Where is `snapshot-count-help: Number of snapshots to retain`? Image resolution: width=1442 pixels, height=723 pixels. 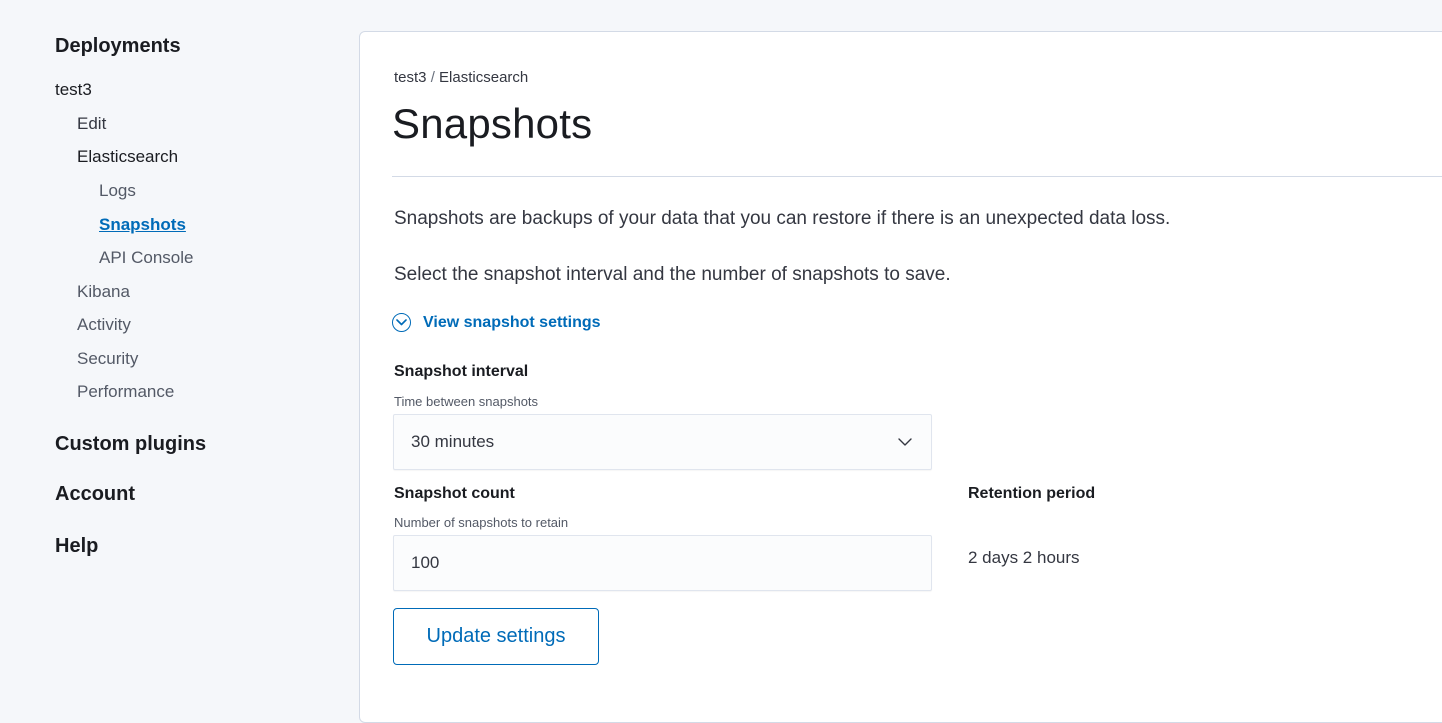
snapshot-count-help: Number of snapshots to retain is located at coordinates (481, 522).